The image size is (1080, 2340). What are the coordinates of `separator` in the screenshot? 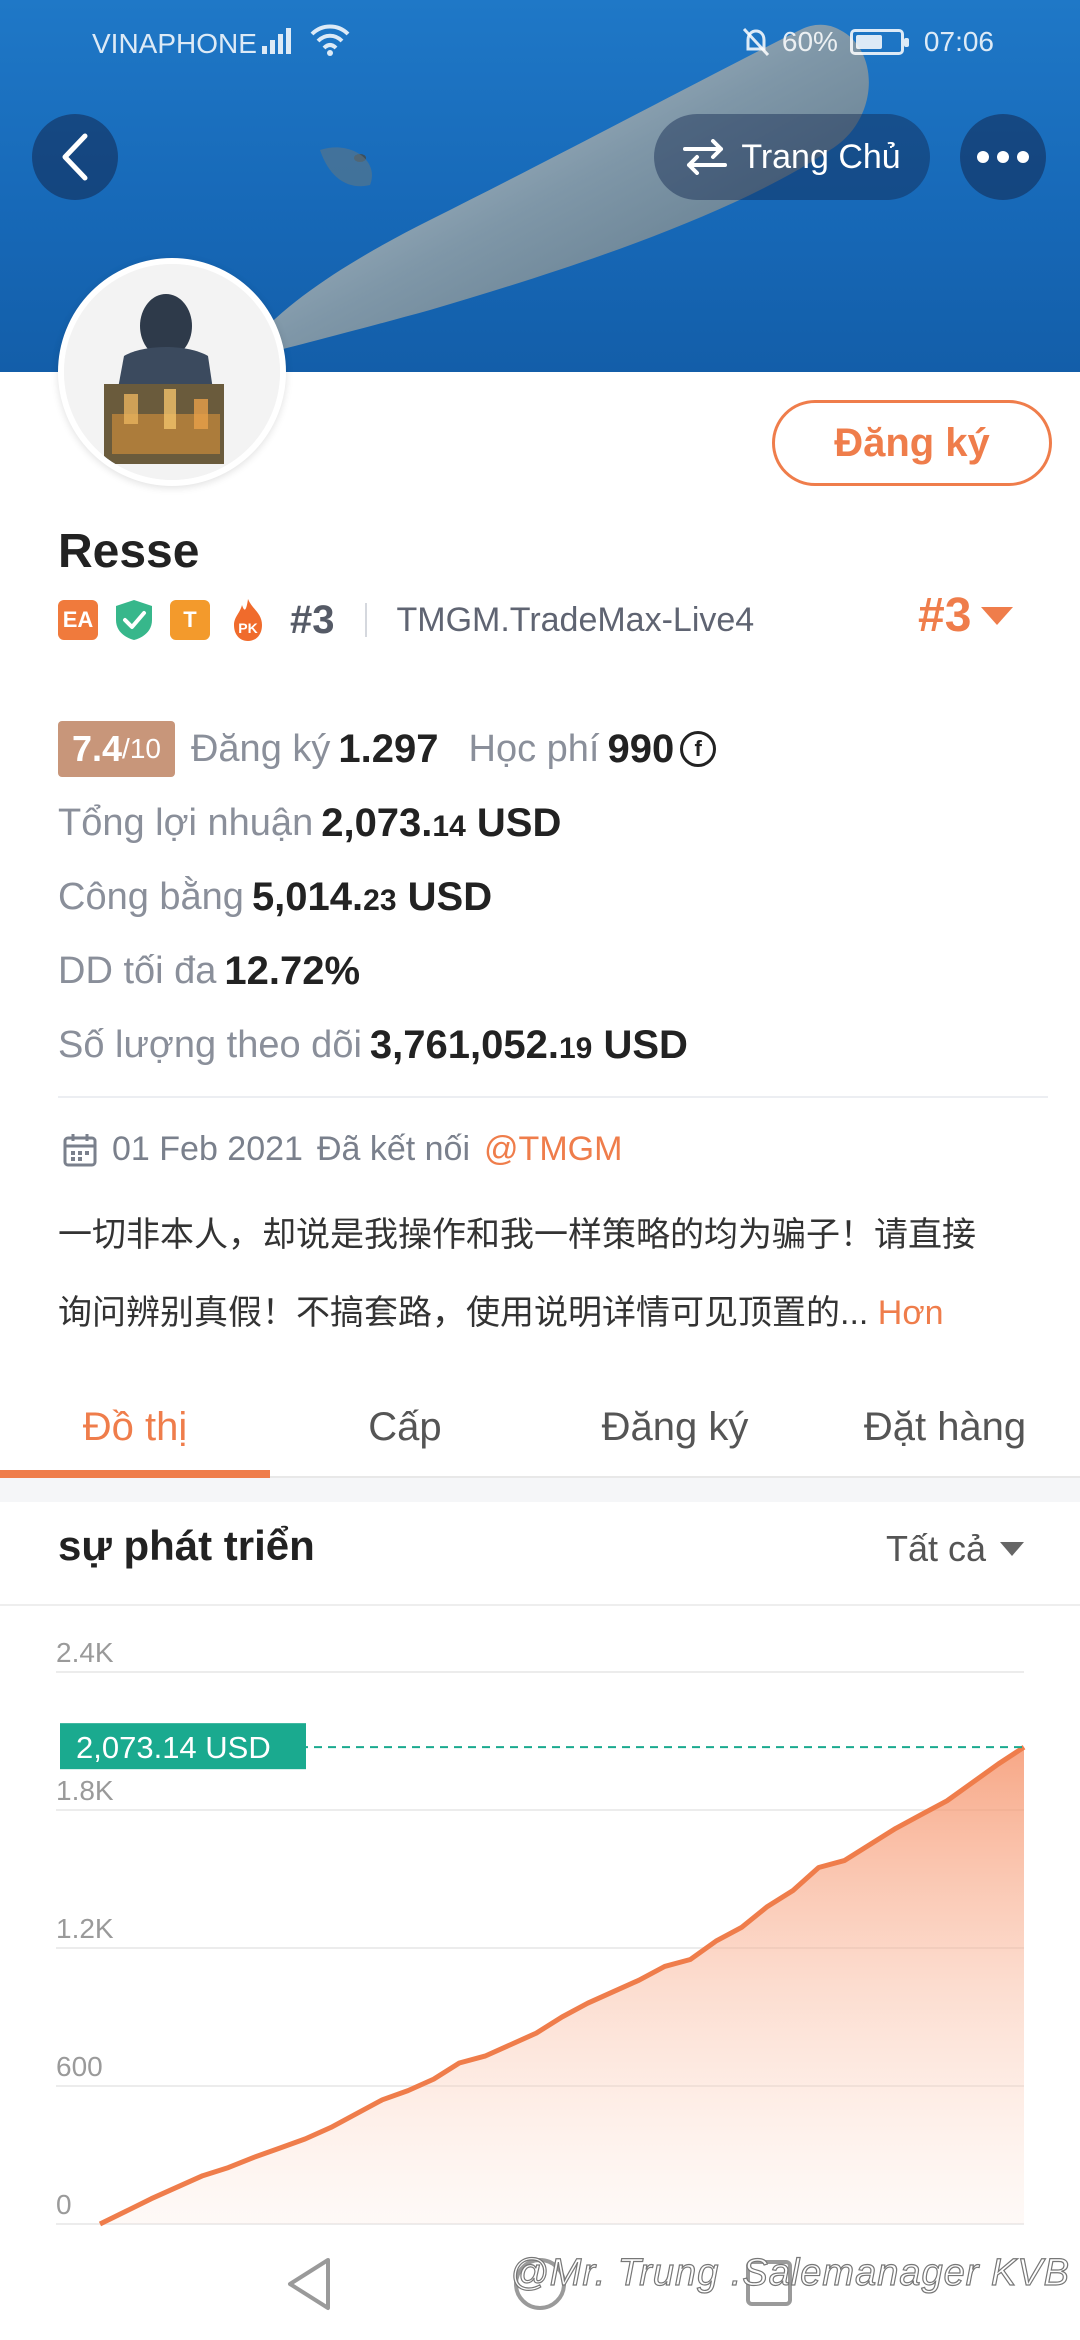 It's located at (365, 620).